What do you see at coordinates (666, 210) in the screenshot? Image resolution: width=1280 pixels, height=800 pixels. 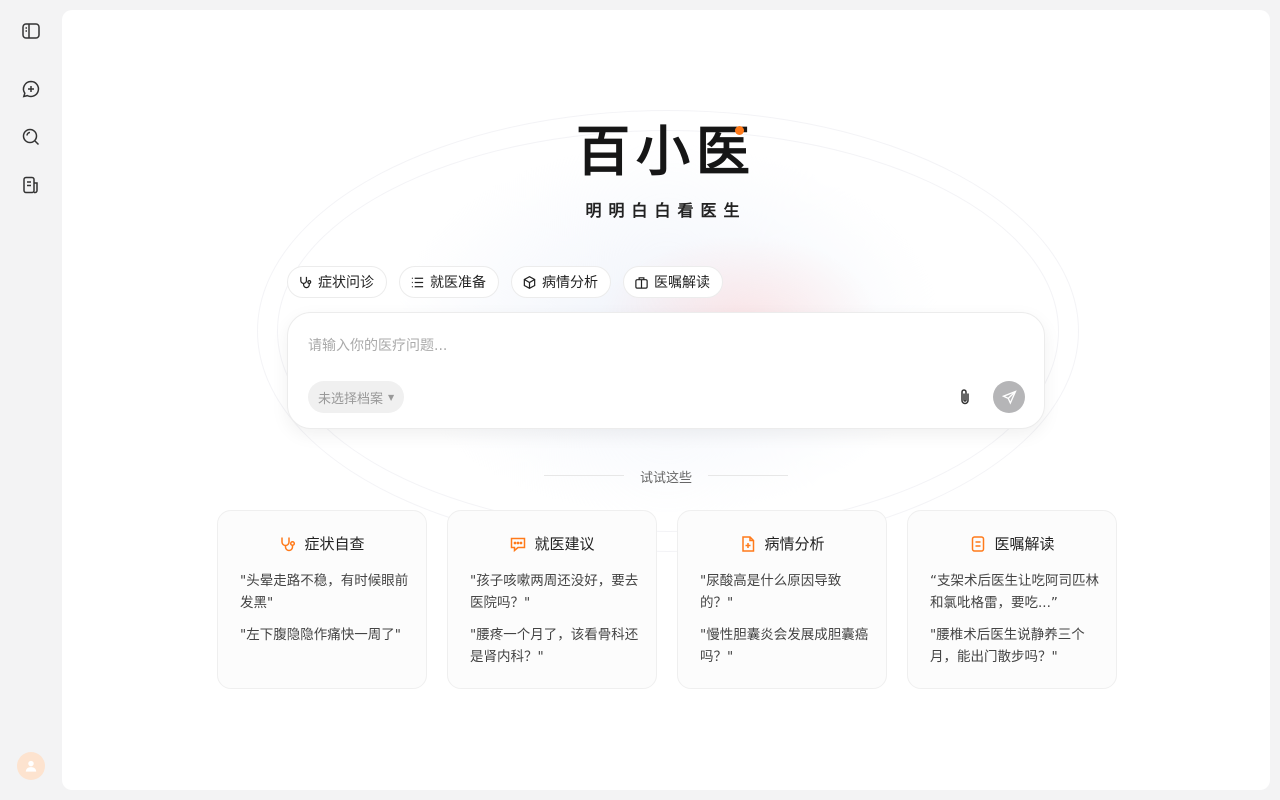 I see `app-slogan: 明明白白看医生` at bounding box center [666, 210].